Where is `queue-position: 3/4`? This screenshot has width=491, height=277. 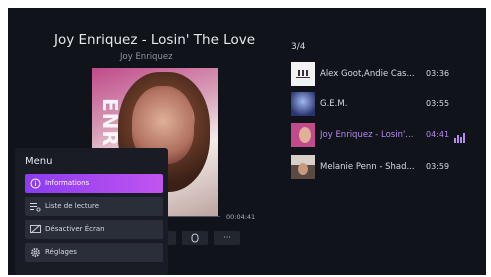 queue-position: 3/4 is located at coordinates (298, 47).